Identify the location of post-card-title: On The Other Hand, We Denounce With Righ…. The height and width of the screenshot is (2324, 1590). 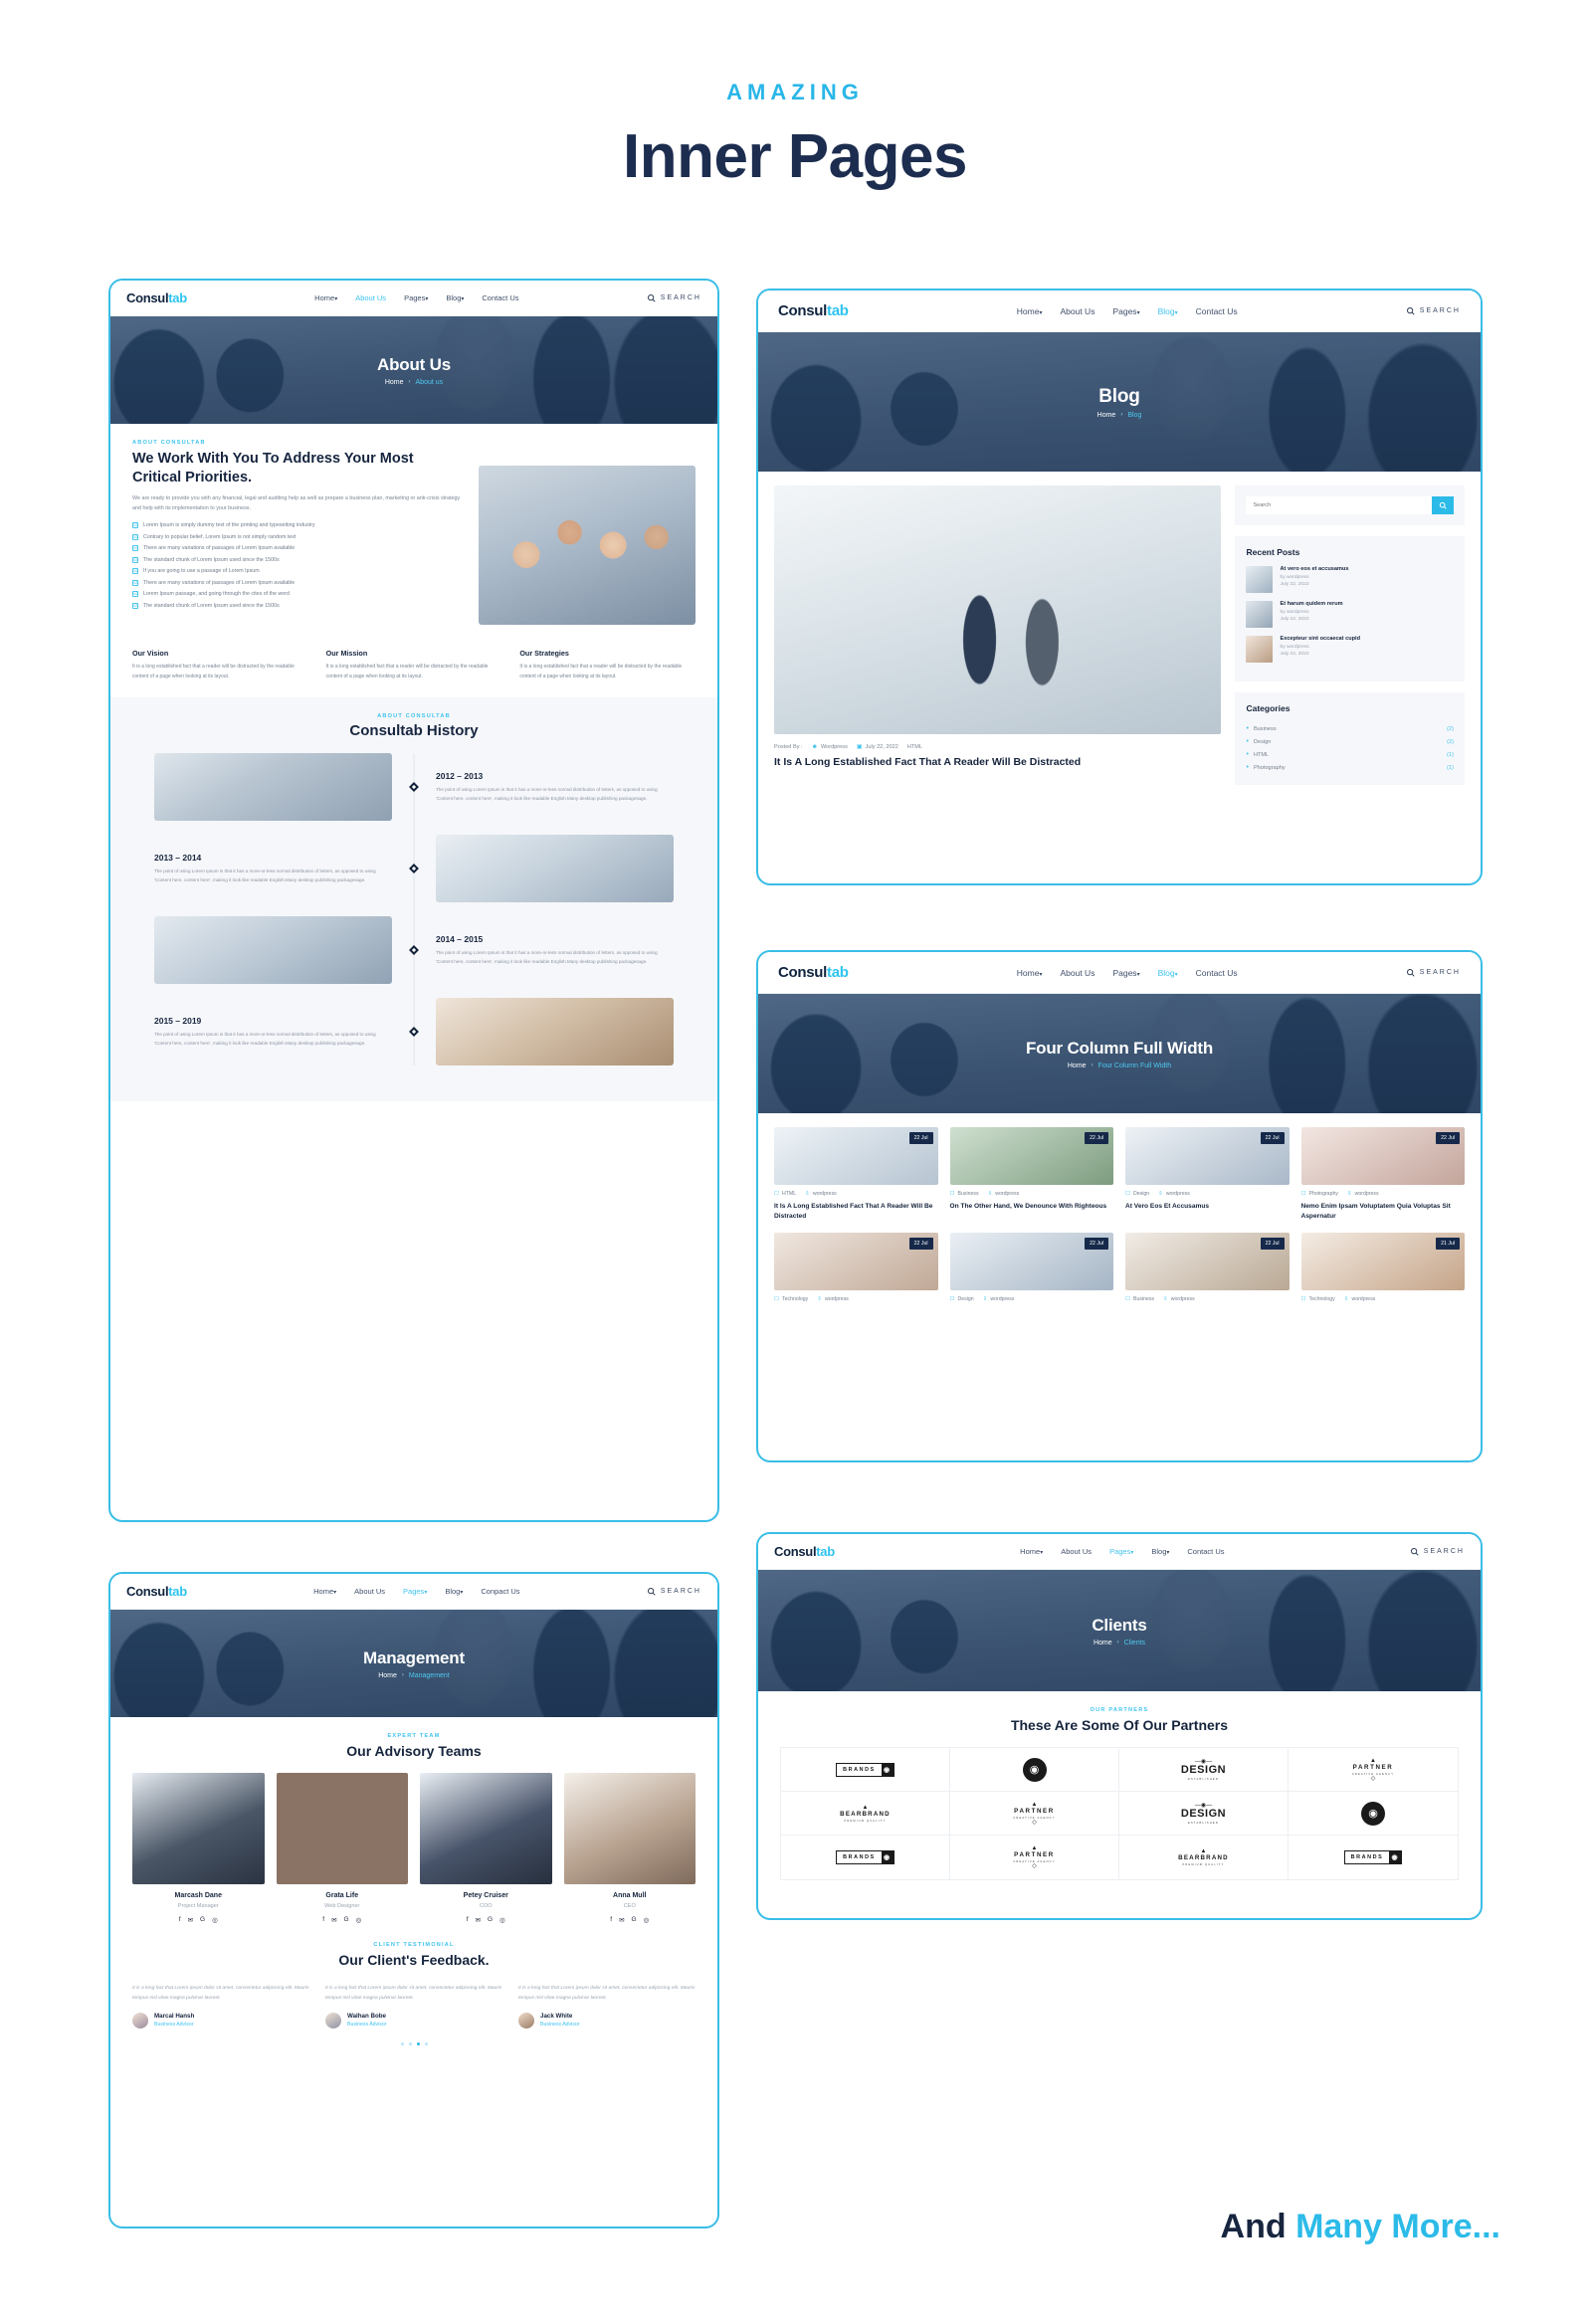
(1032, 1207).